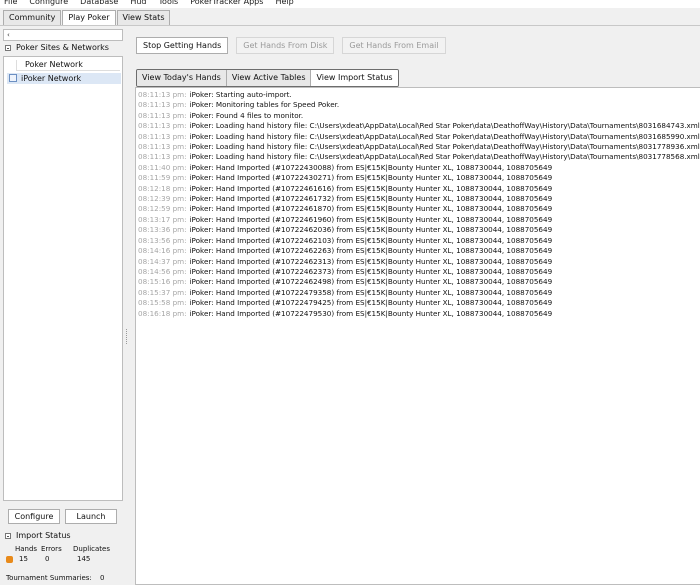 The image size is (700, 585). Describe the element at coordinates (91, 549) in the screenshot. I see `stat-duplicates-header: Duplicates` at that location.